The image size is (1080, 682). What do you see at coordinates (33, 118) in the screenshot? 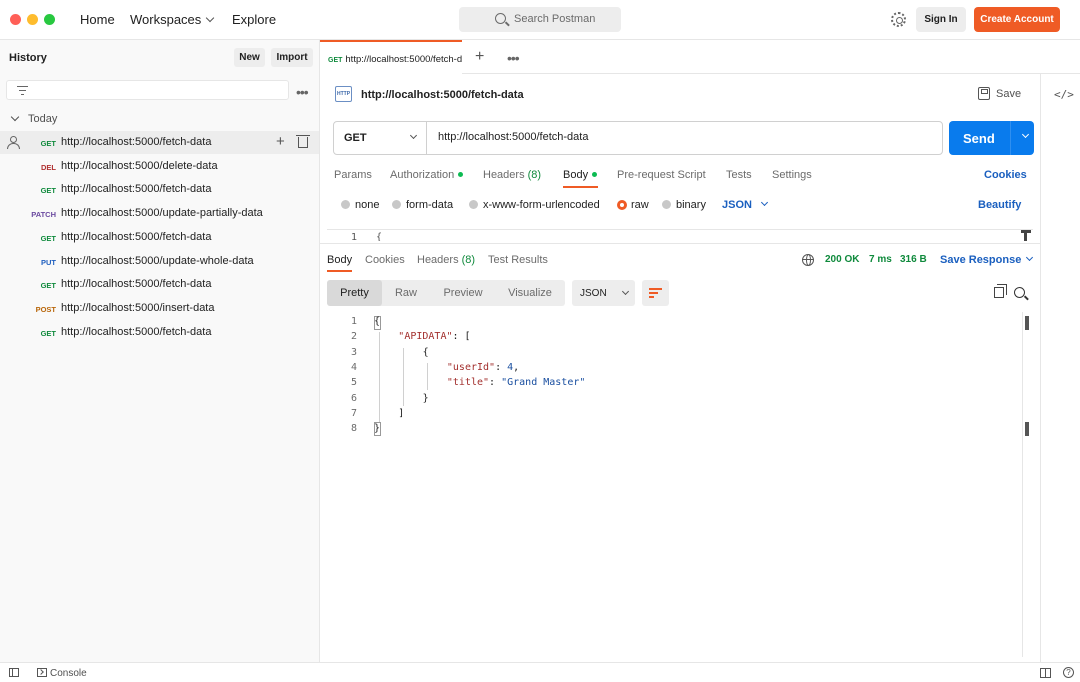
I see `history-group-today: Today` at bounding box center [33, 118].